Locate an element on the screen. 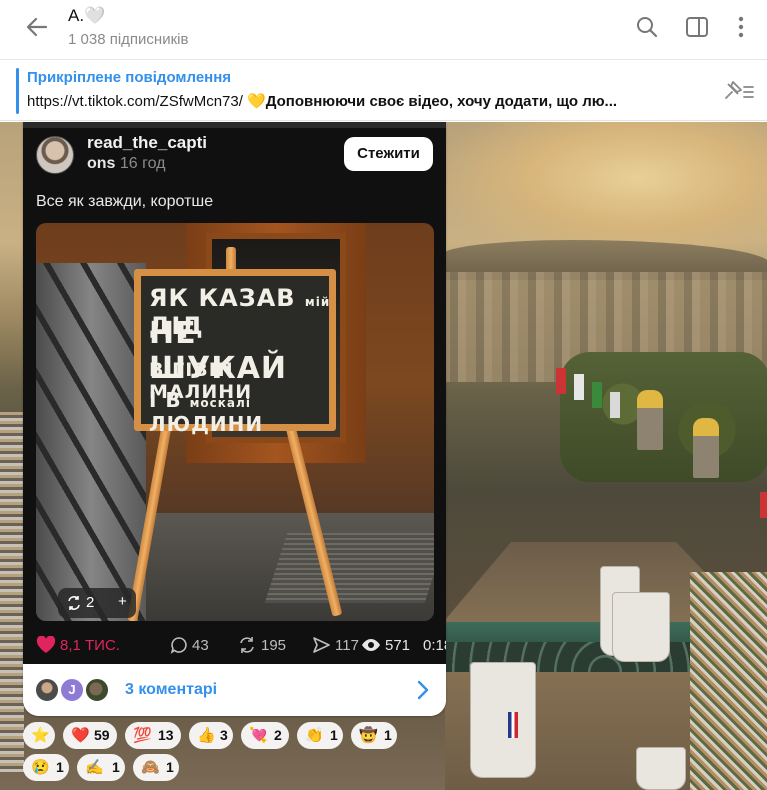 The image size is (767, 790). sidebar-toggle-icon is located at coordinates (697, 27).